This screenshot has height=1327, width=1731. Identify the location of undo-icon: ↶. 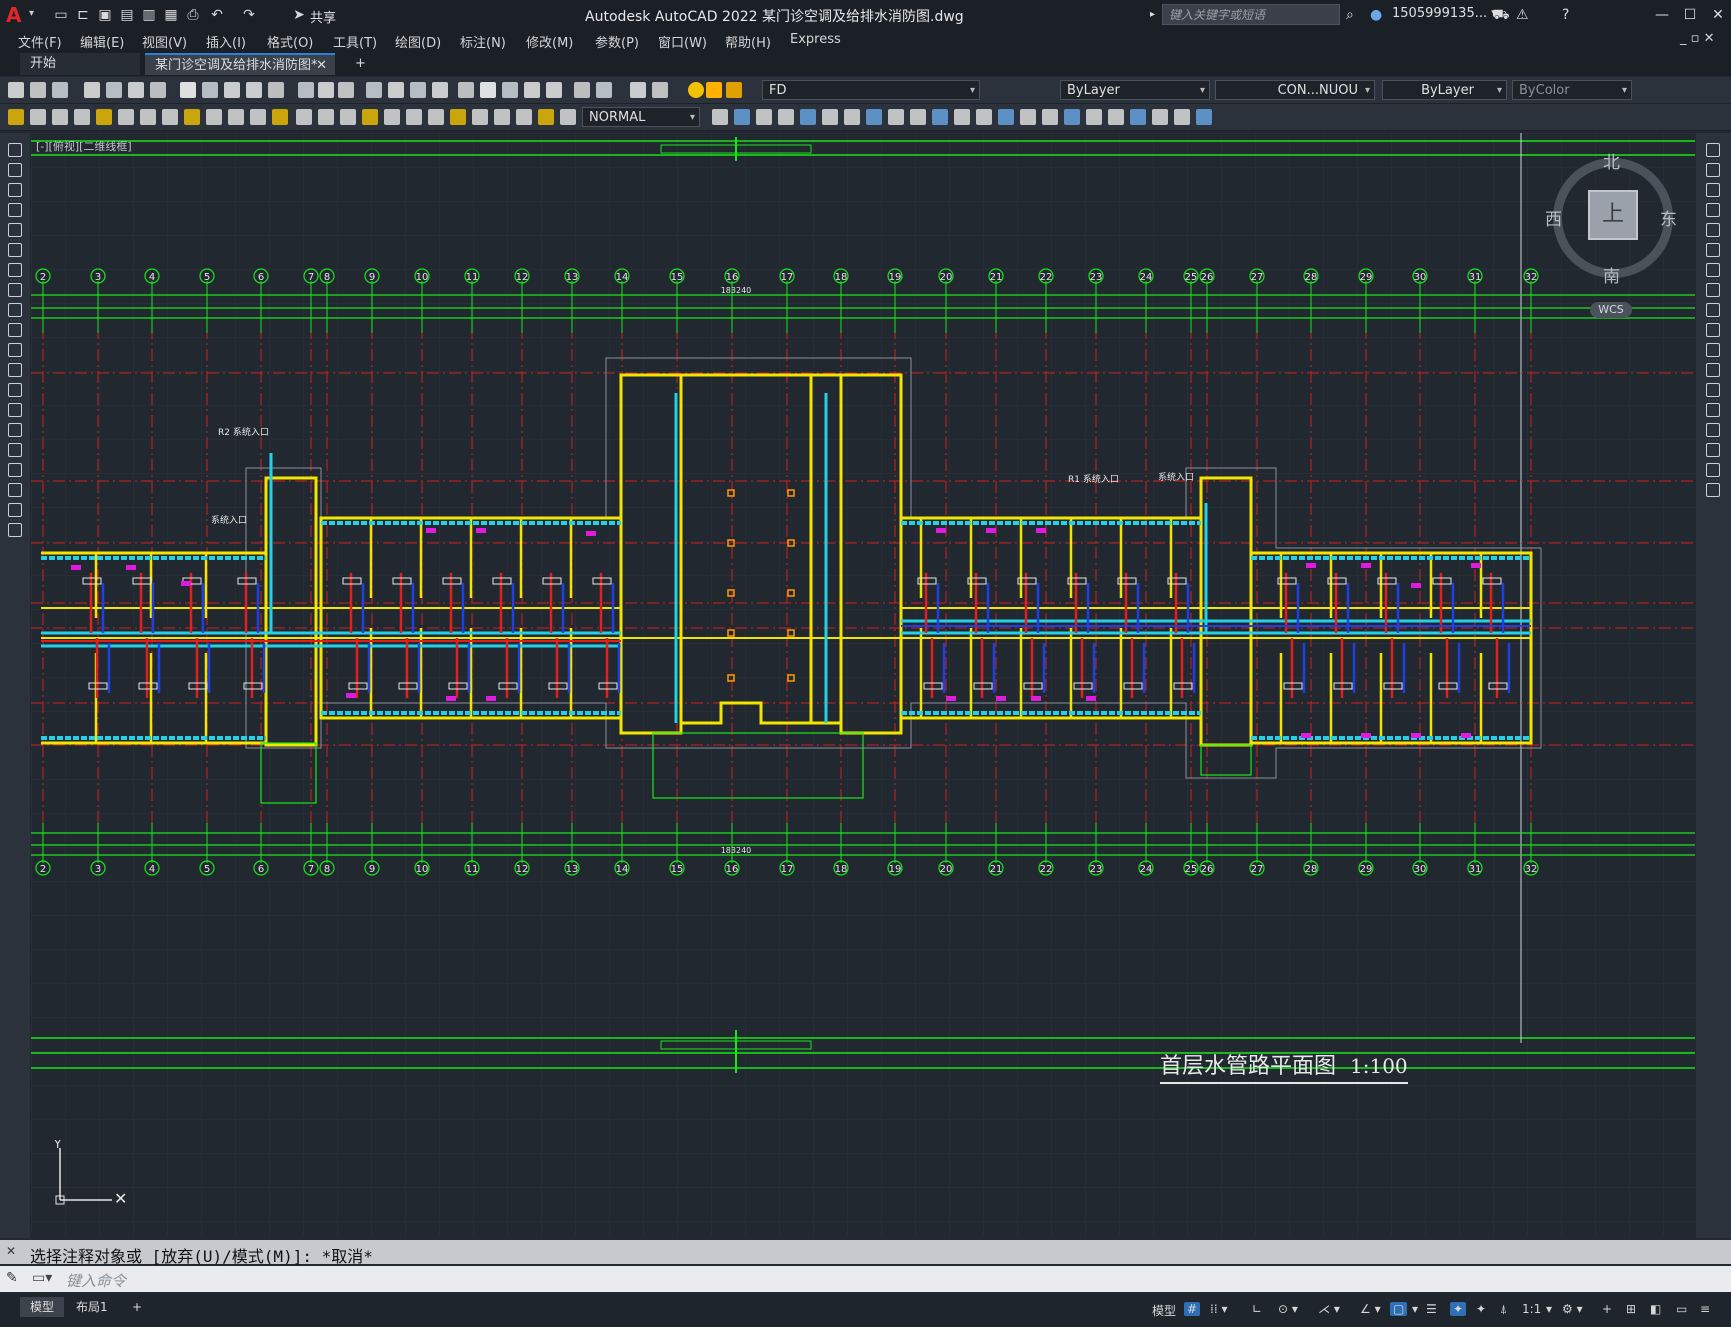
(217, 15).